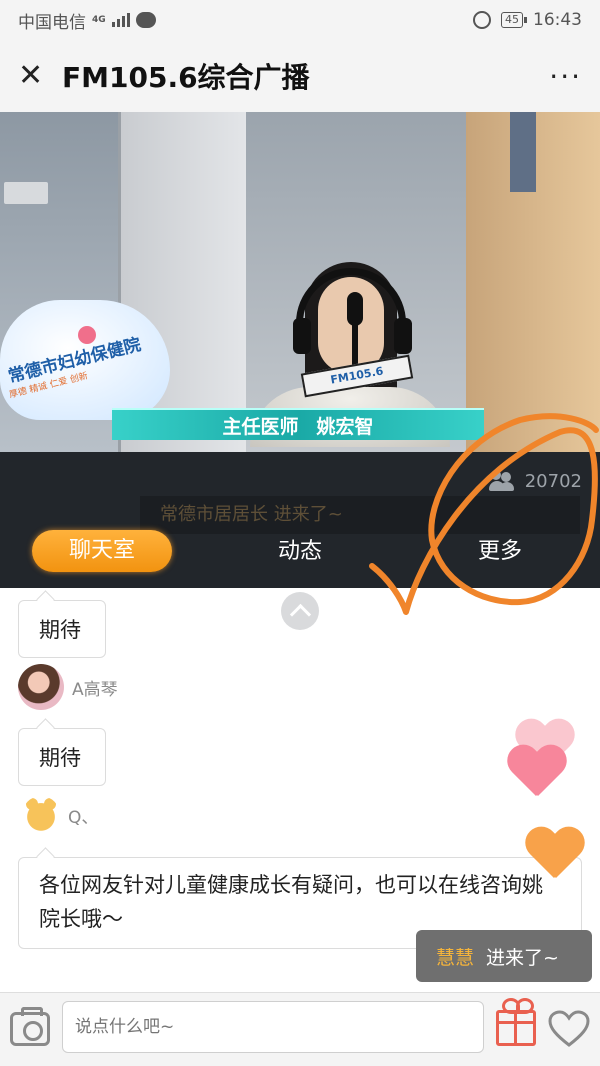 The height and width of the screenshot is (1066, 600). I want to click on status-bar: 中国电信 4G 45 16:43, so click(300, 20).